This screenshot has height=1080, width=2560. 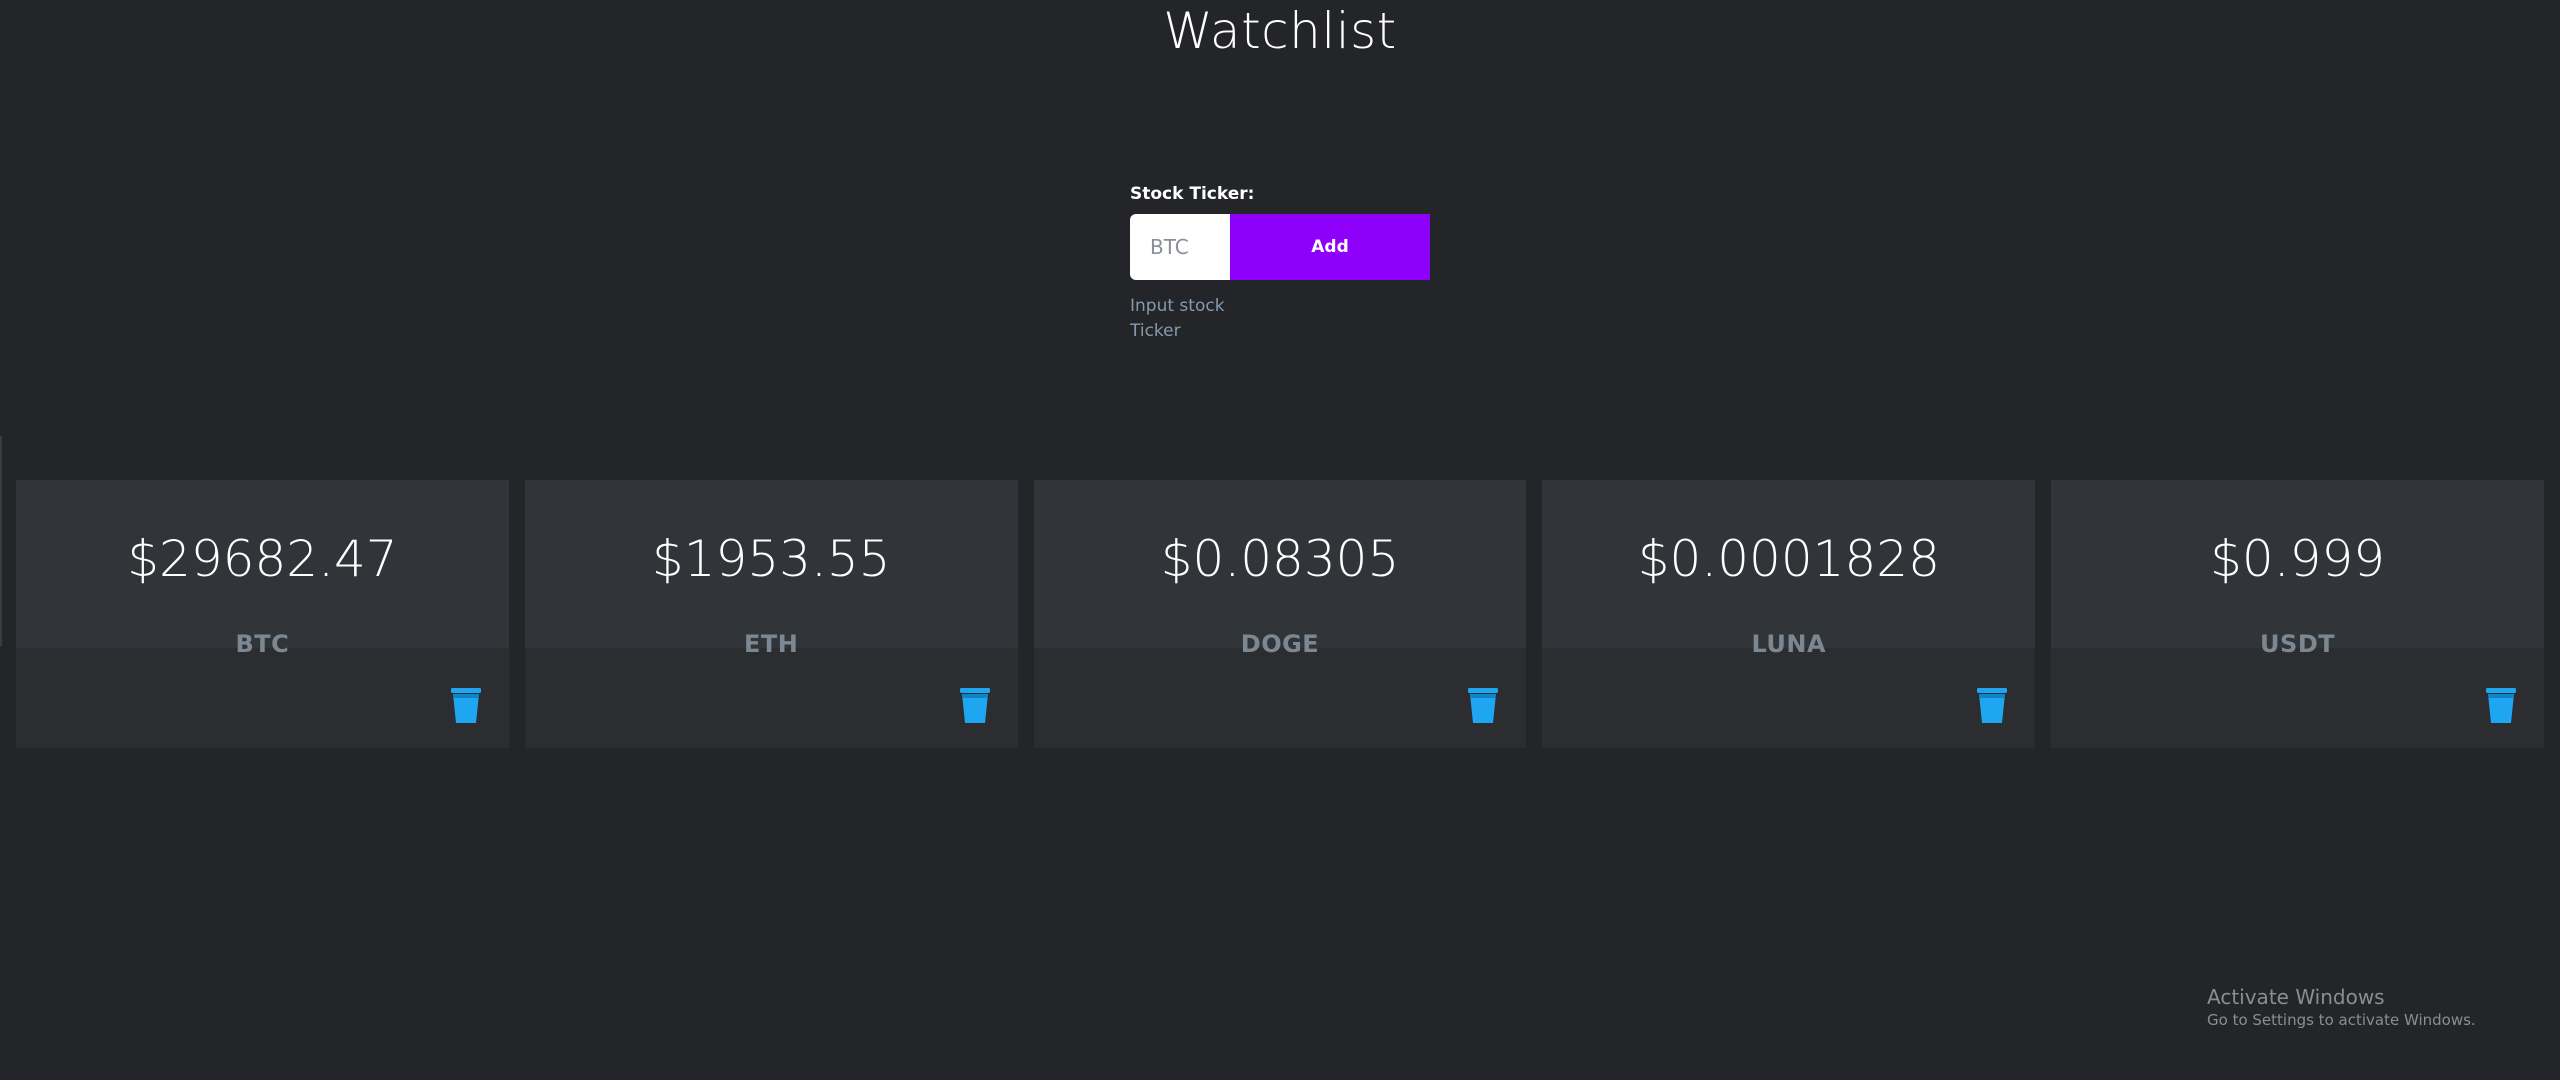 I want to click on ticker-input-row: Add, so click(x=1285, y=247).